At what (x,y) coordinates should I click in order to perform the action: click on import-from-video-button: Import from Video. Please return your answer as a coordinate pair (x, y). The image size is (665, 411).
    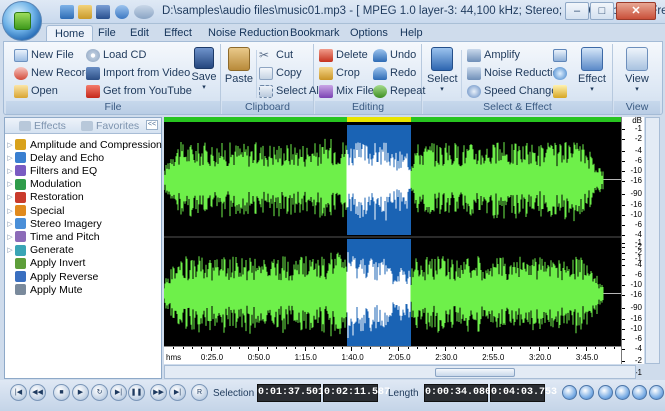
    Looking at the image, I should click on (138, 73).